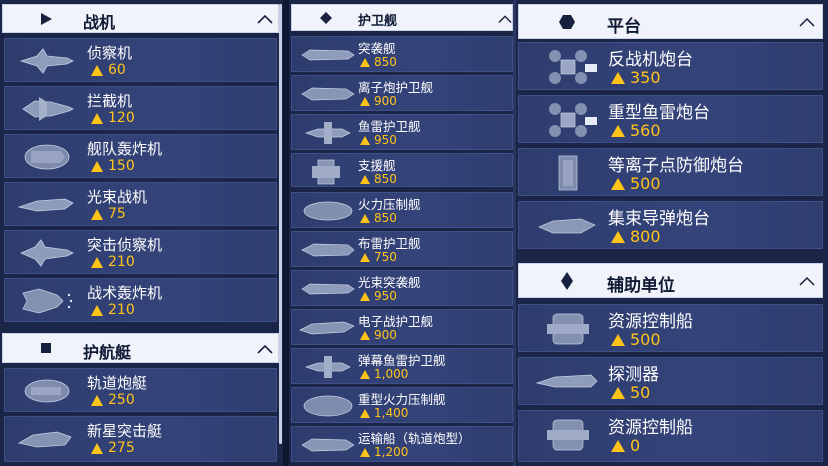 The height and width of the screenshot is (466, 828). What do you see at coordinates (676, 166) in the screenshot?
I see `item-name: 等离子点防御炮台` at bounding box center [676, 166].